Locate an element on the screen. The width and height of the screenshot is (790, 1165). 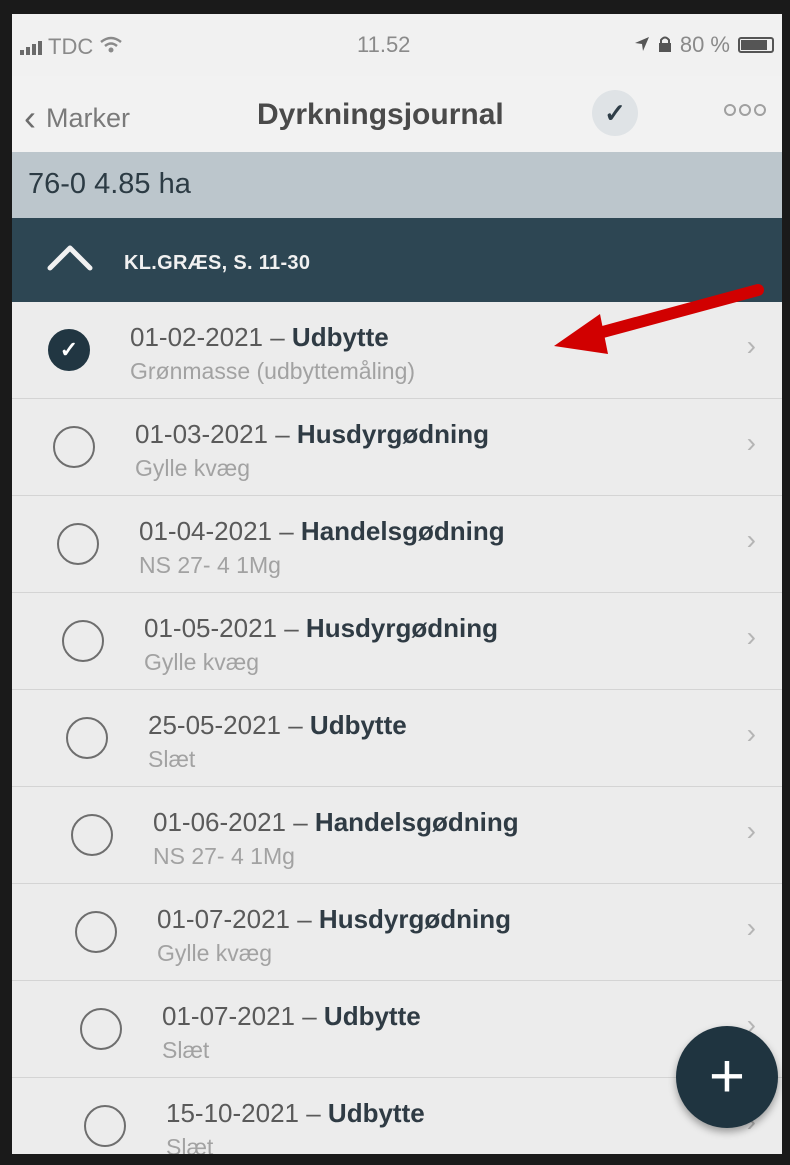
list-item: 25-05-2021 – Udbytte Slæt › is located at coordinates (397, 738).